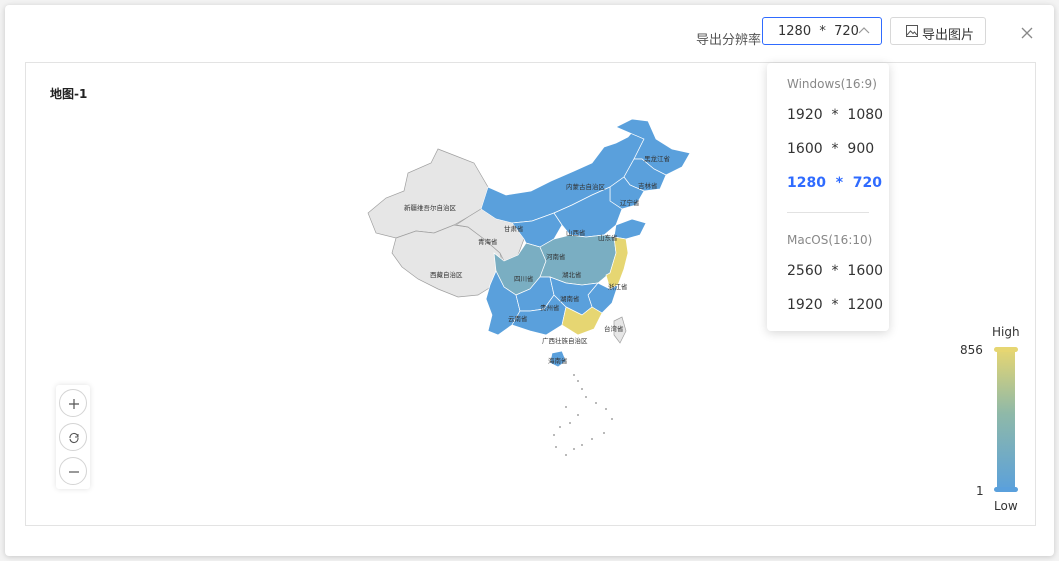 Image resolution: width=1059 pixels, height=561 pixels. Describe the element at coordinates (614, 328) in the screenshot. I see `label-taiwan: 台湾省` at that location.